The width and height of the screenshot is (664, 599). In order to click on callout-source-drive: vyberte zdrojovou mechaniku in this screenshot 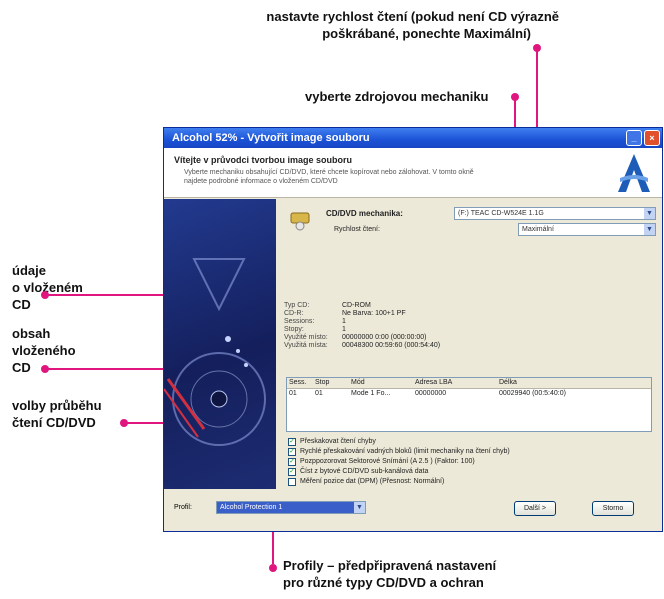, I will do `click(397, 96)`.